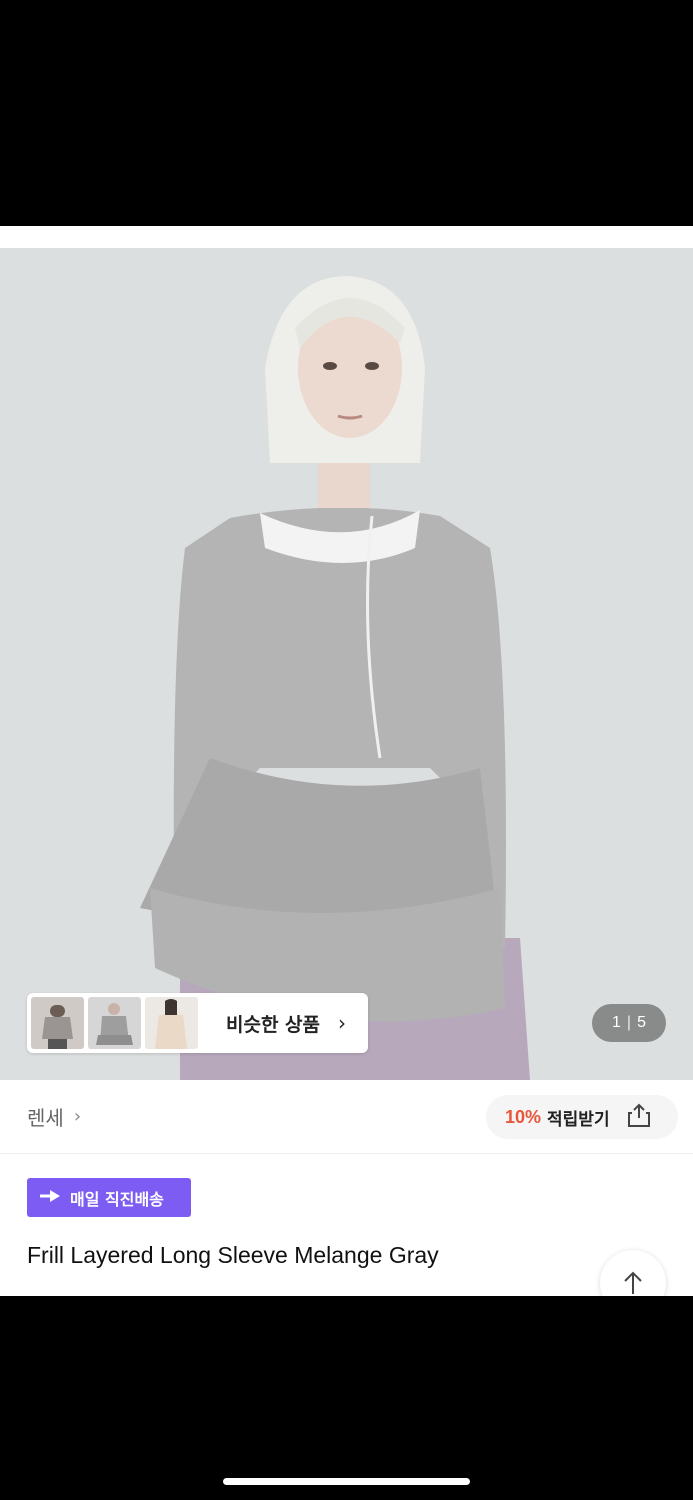 The width and height of the screenshot is (693, 1500). I want to click on similar-products-button: 비슷한 상품 ›, so click(197, 1023).